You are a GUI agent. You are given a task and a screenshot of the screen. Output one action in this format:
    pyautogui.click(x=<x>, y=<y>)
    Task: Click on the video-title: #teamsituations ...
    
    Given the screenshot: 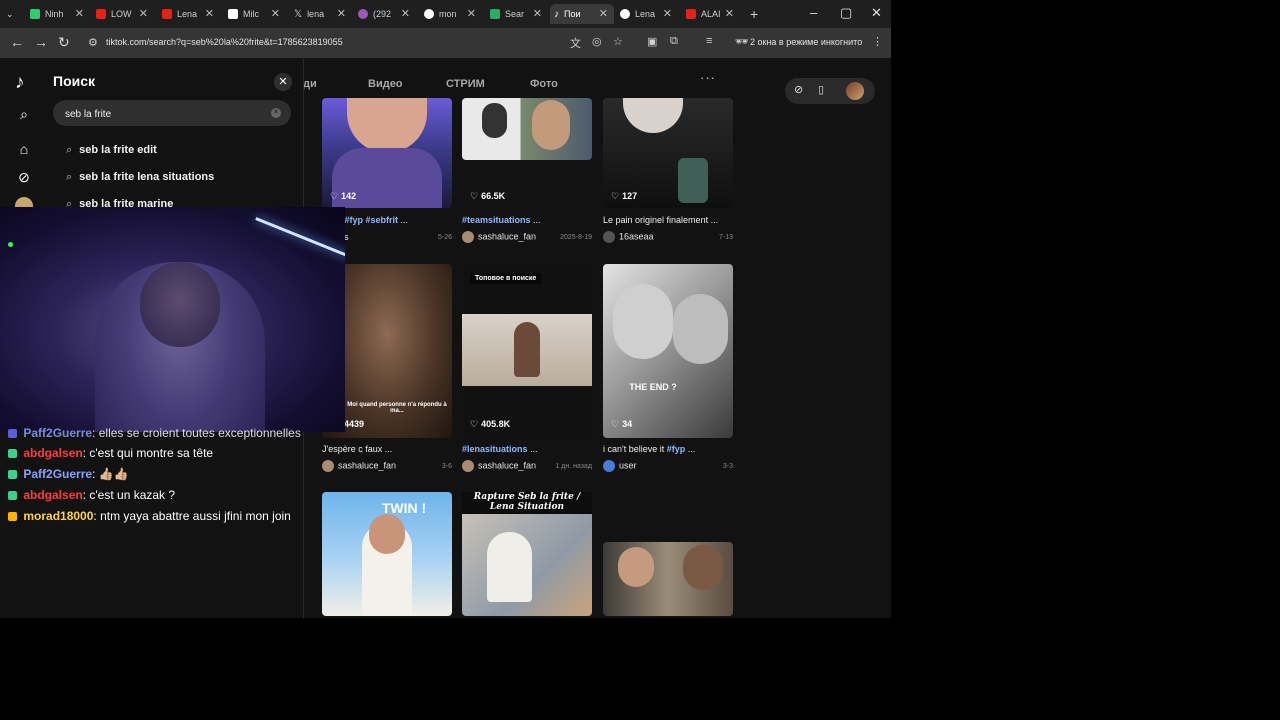 What is the action you would take?
    pyautogui.click(x=532, y=220)
    